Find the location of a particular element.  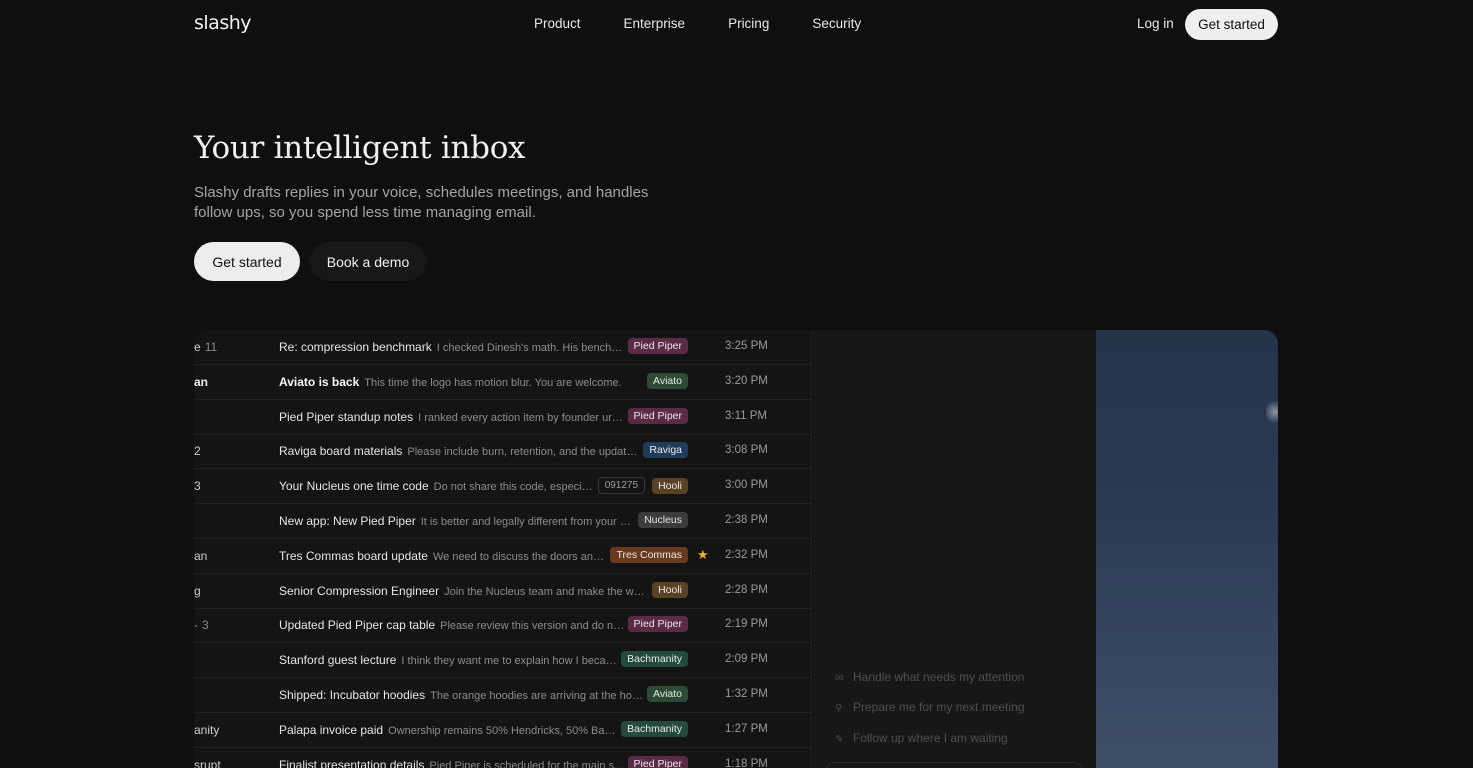

email-sender: an is located at coordinates (201, 382).